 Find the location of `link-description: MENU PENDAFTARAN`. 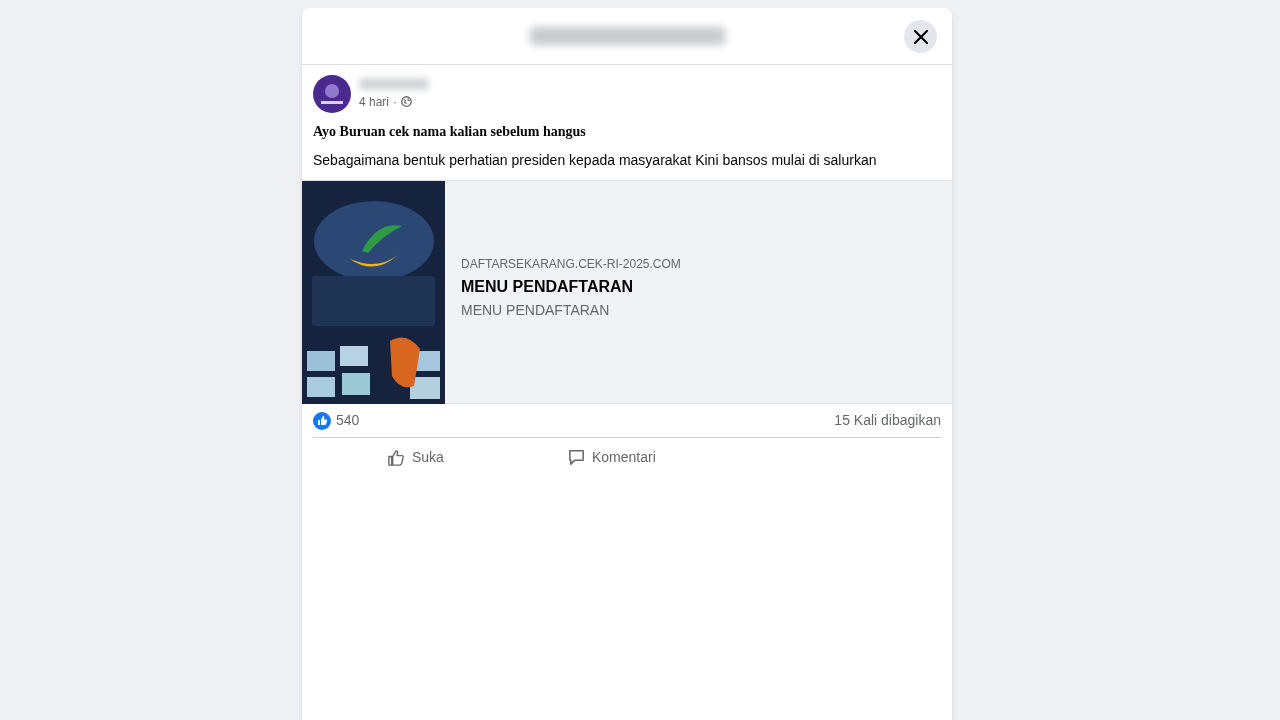

link-description: MENU PENDAFTARAN is located at coordinates (536, 310).